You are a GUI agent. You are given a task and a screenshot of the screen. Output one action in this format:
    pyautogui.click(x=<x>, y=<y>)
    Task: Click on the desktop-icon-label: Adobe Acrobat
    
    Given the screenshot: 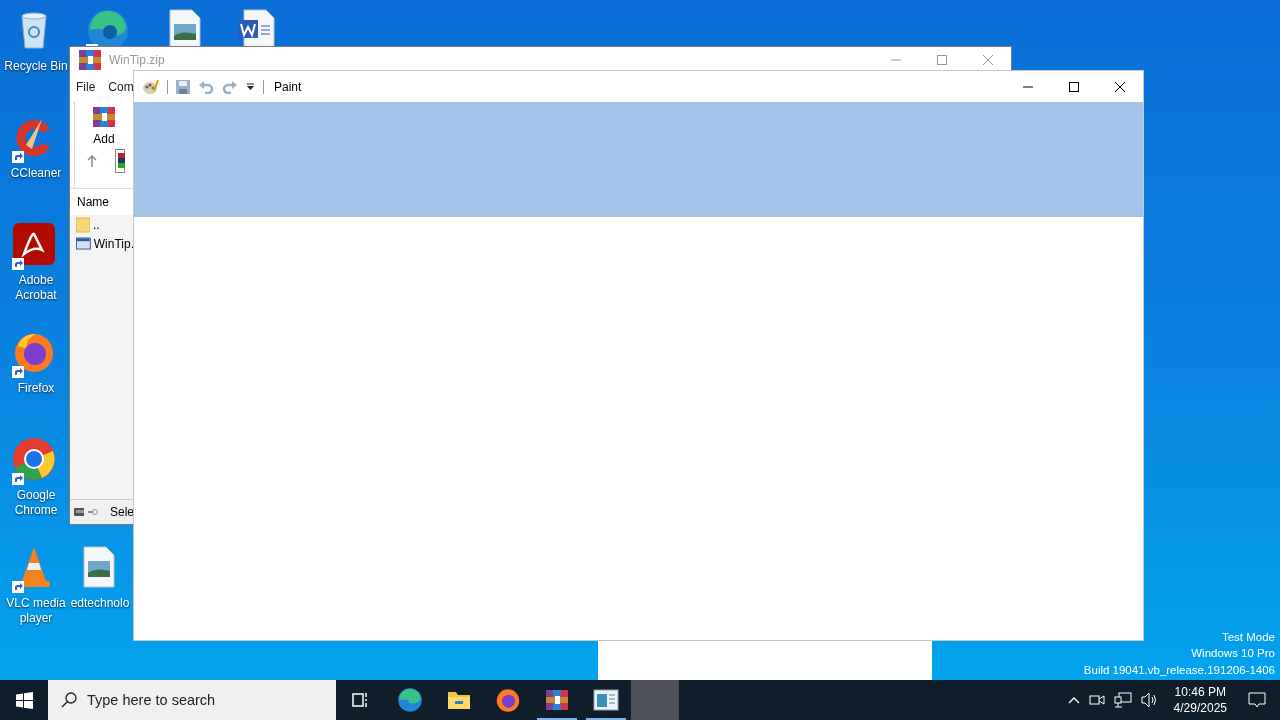 What is the action you would take?
    pyautogui.click(x=36, y=288)
    